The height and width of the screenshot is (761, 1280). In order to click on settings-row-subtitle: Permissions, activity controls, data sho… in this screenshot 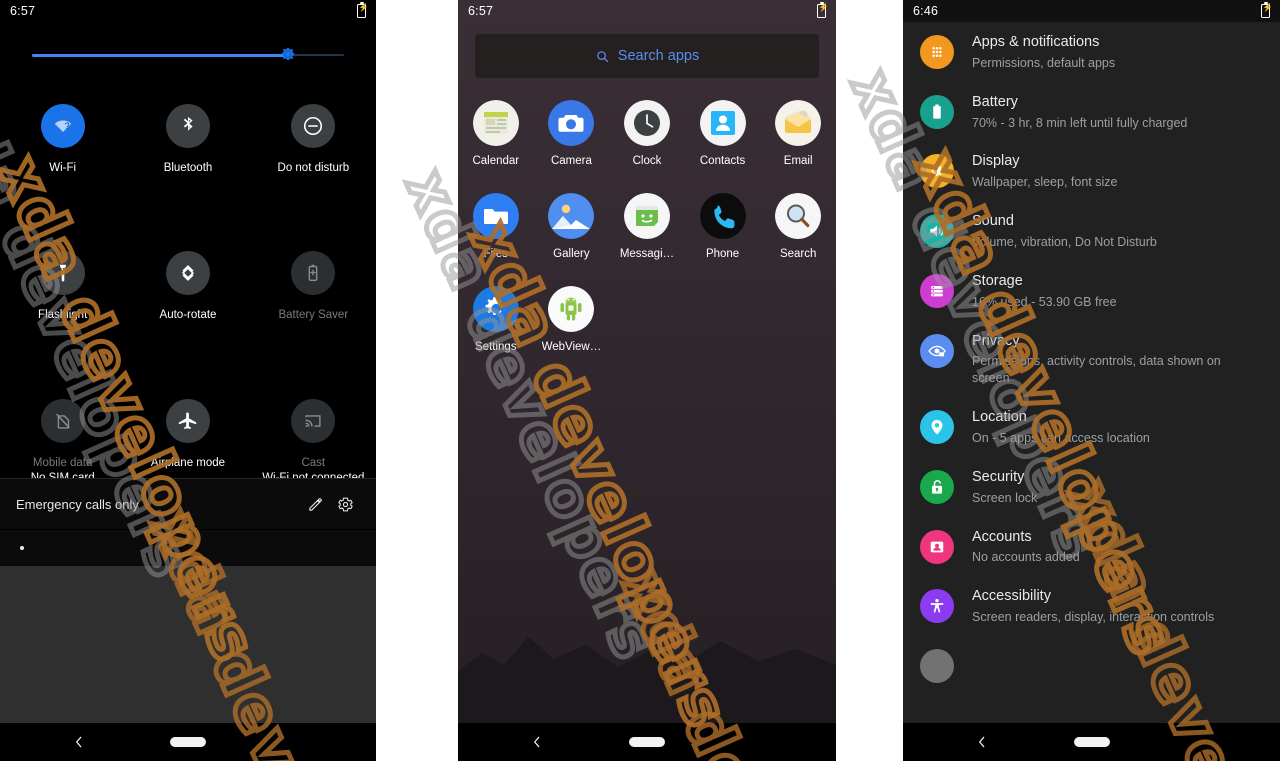, I will do `click(1096, 370)`.